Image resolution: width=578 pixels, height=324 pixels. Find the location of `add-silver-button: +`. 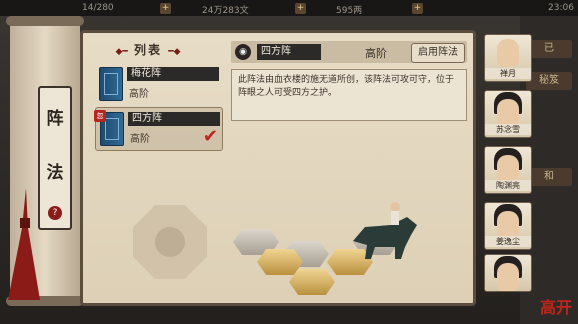

add-silver-button: + is located at coordinates (417, 8).